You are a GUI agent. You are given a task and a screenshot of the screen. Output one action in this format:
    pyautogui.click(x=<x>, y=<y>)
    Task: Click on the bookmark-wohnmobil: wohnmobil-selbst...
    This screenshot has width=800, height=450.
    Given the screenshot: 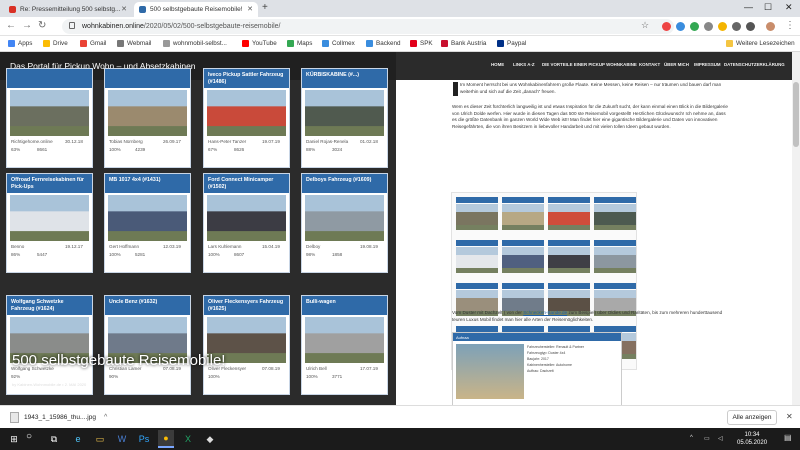 What is the action you would take?
    pyautogui.click(x=195, y=43)
    